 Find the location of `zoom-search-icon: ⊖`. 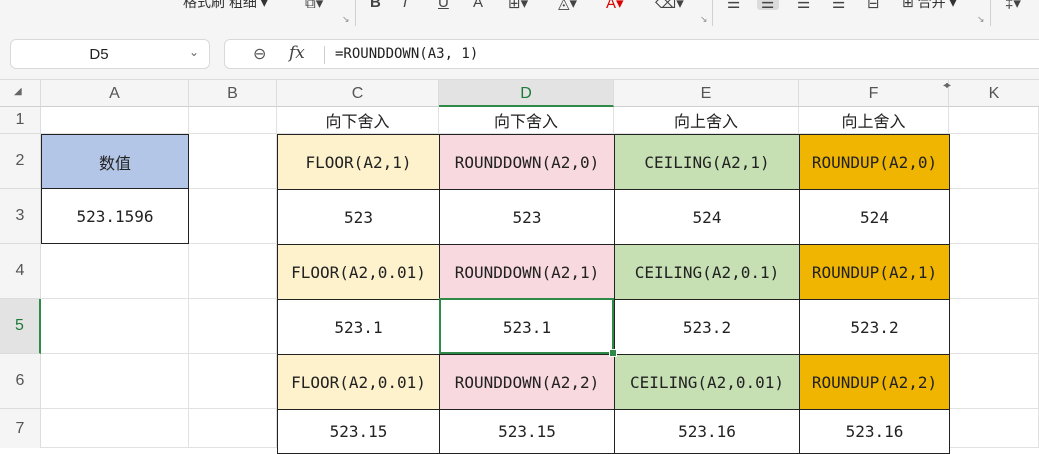

zoom-search-icon: ⊖ is located at coordinates (259, 54).